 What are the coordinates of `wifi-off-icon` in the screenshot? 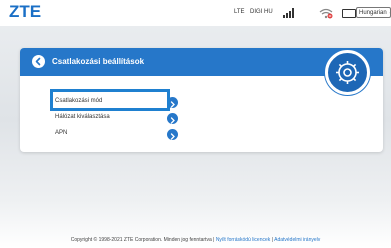 It's located at (326, 13).